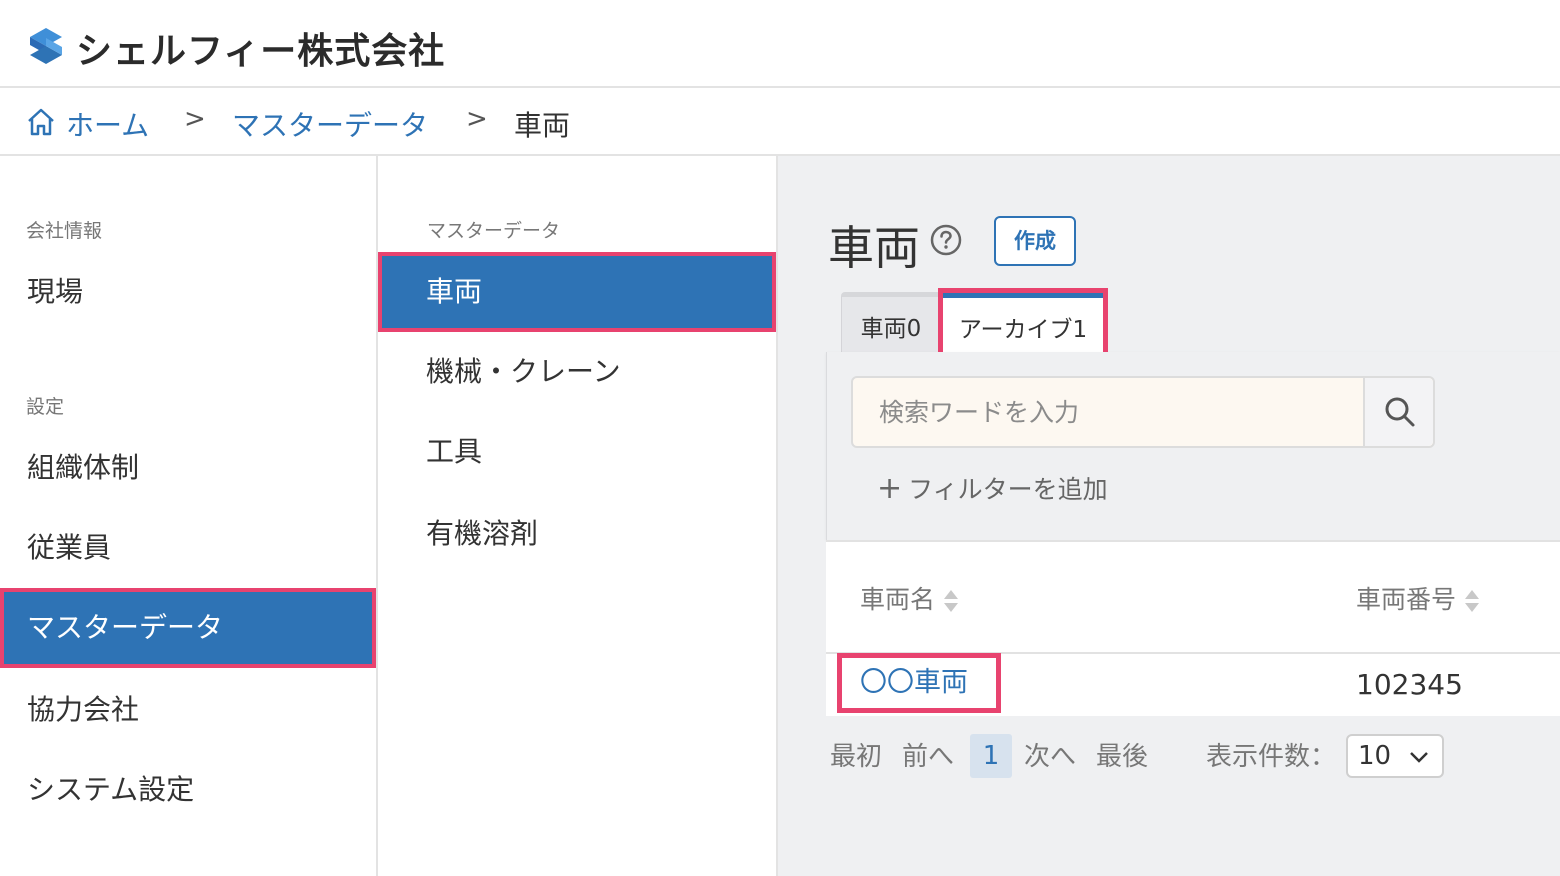 The height and width of the screenshot is (876, 1560). What do you see at coordinates (1035, 241) in the screenshot?
I see `create-button: 作成` at bounding box center [1035, 241].